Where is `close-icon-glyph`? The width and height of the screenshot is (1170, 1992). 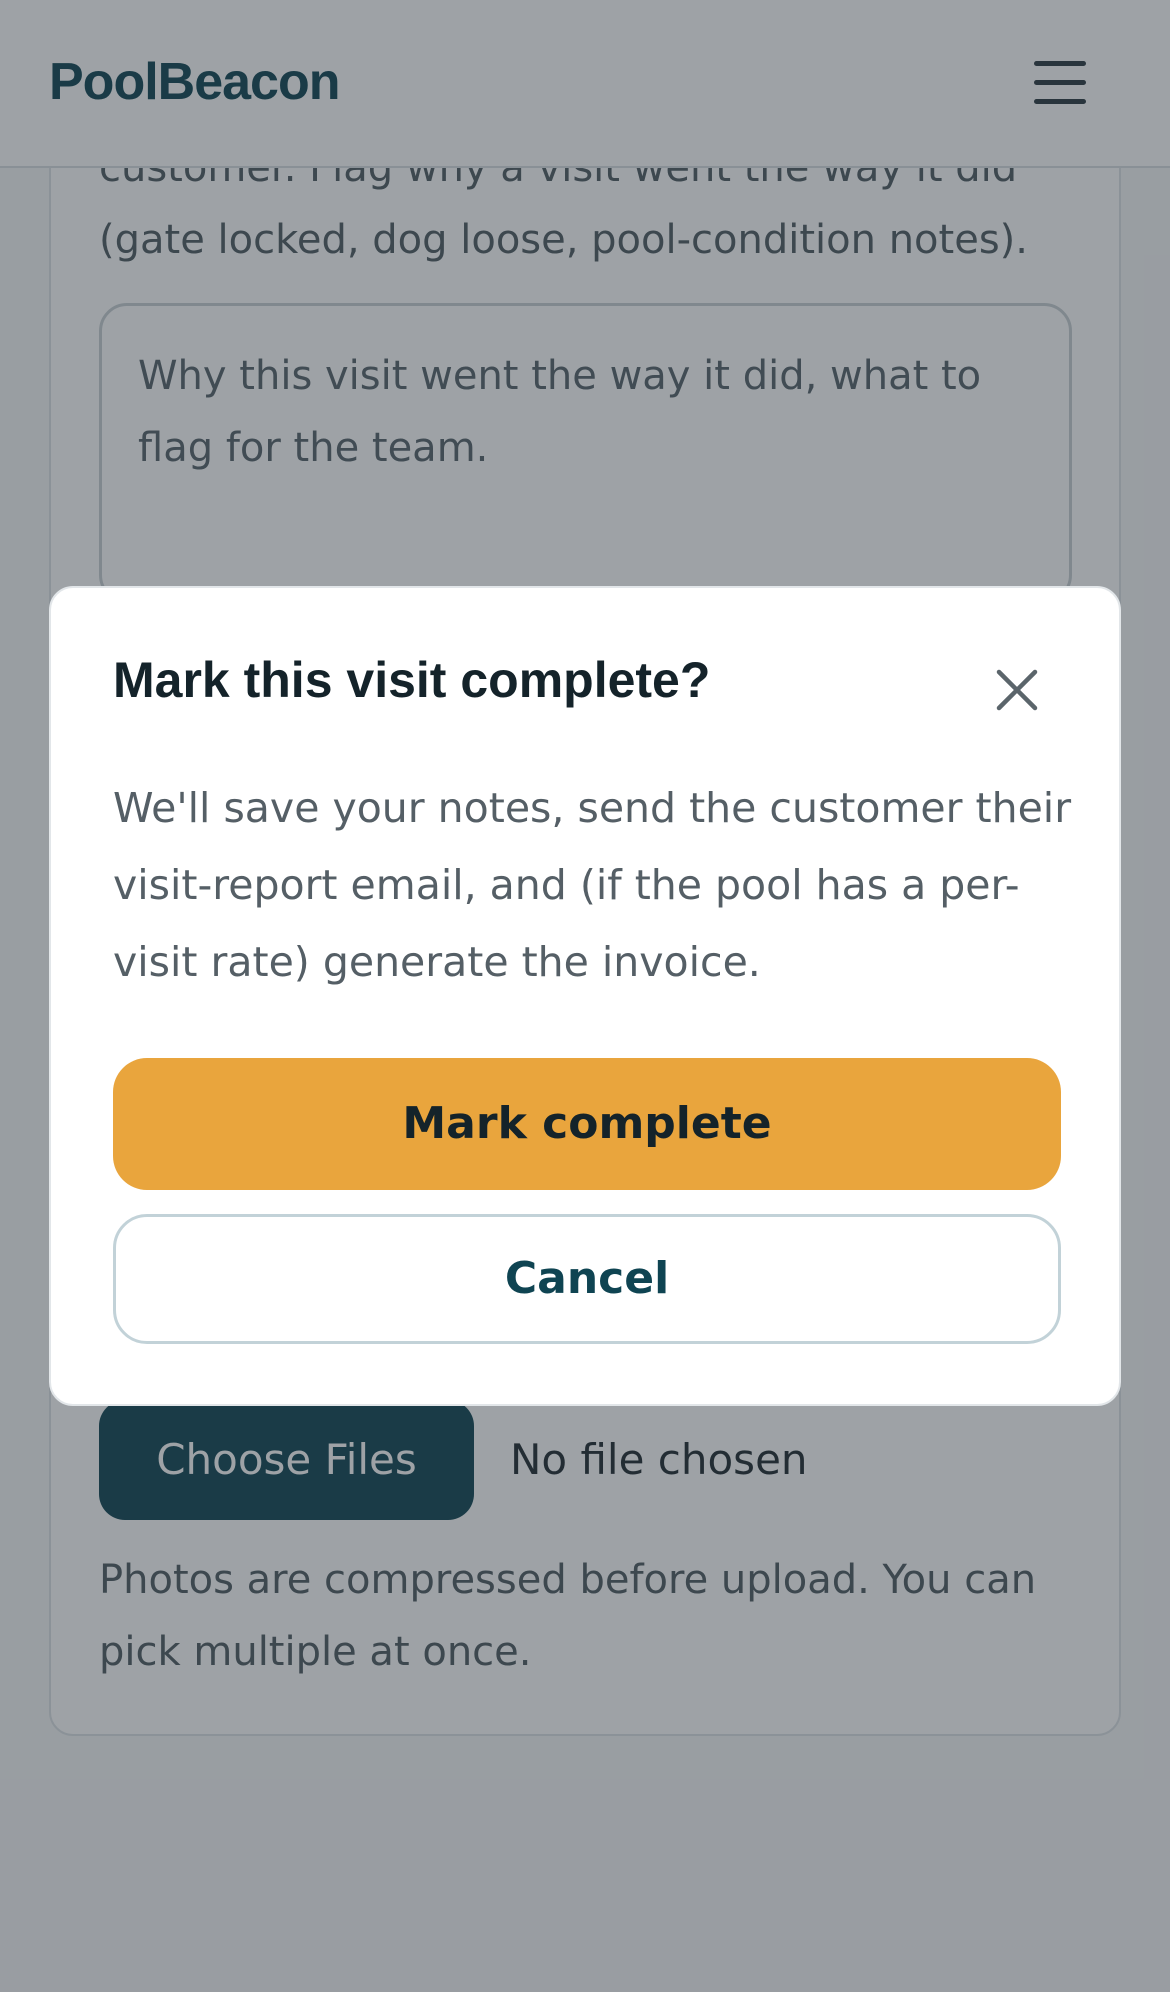
close-icon-glyph is located at coordinates (1017, 690).